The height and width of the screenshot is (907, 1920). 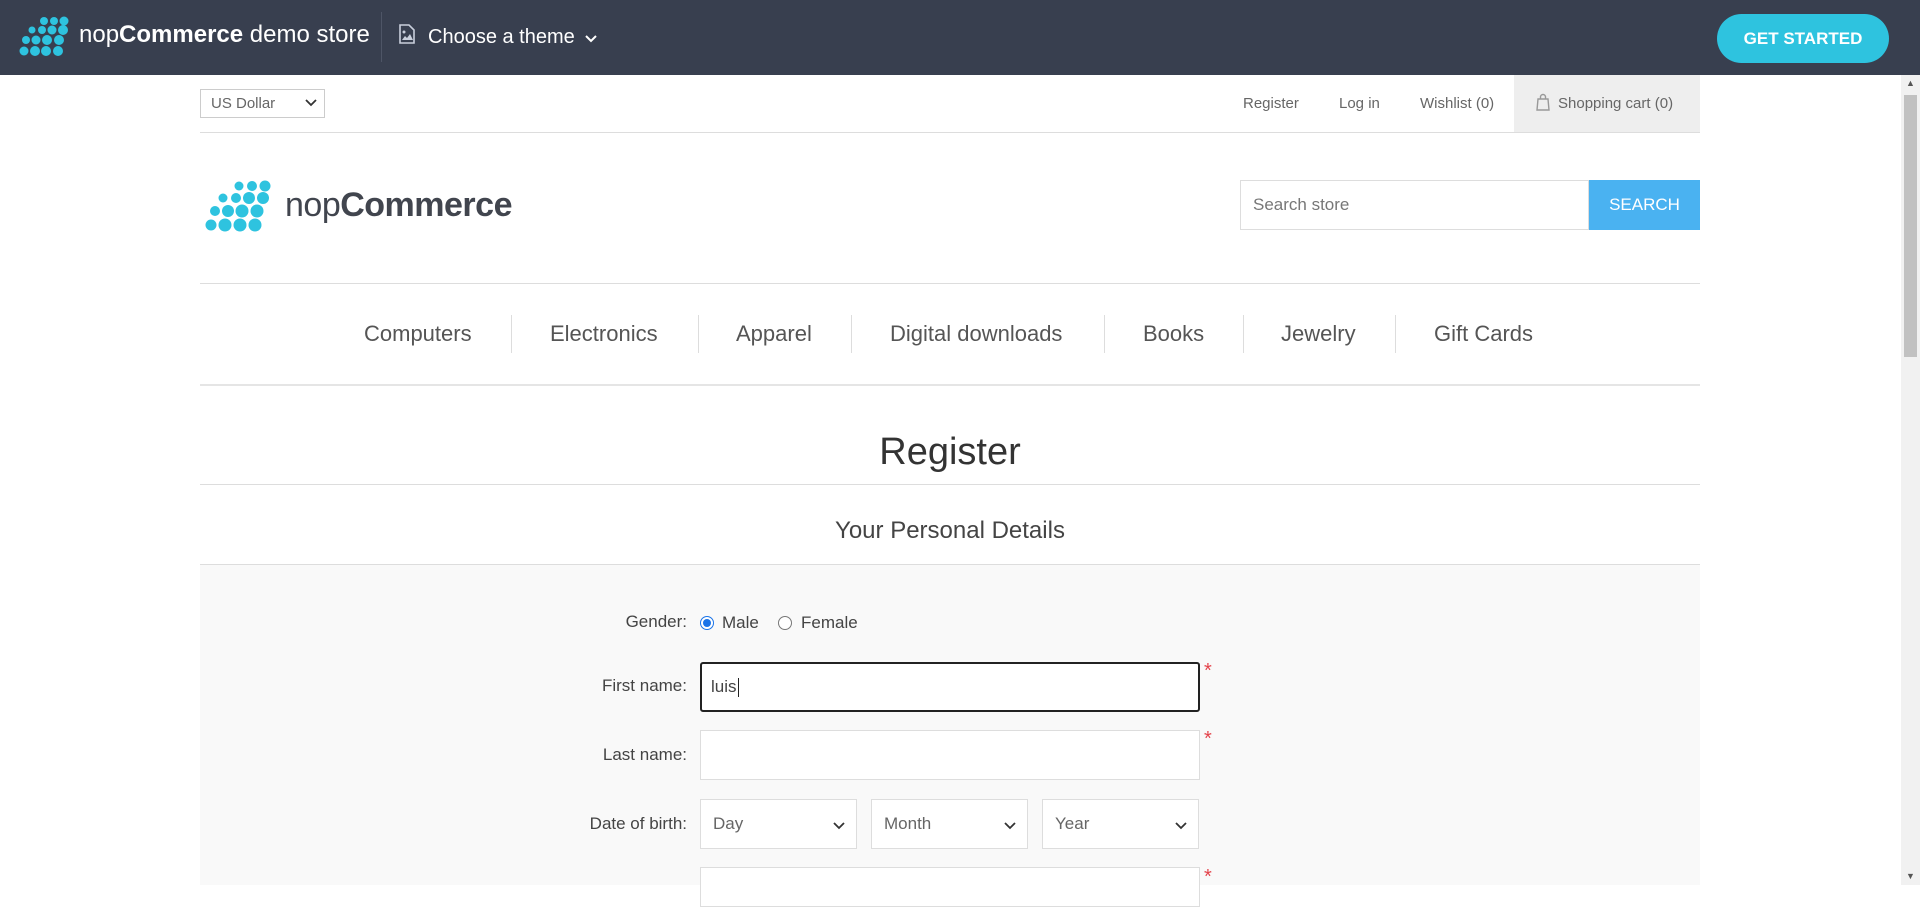 I want to click on scroll-up-arrow-icon: ▲, so click(x=1910, y=83).